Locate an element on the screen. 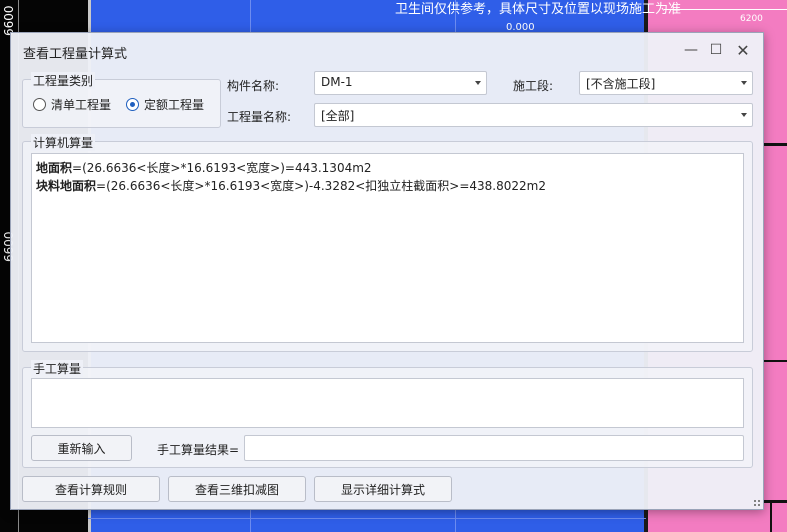 The image size is (787, 532). calc-line: 地面积=(26.6636<长度>*16.6193<宽度>)=443.1304m2 is located at coordinates (387, 168).